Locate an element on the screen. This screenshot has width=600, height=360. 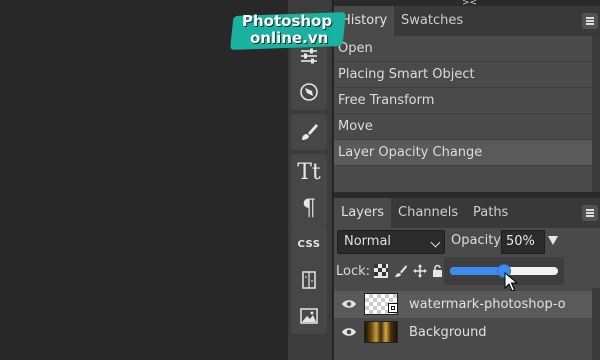
css-button: CSS is located at coordinates (309, 244).